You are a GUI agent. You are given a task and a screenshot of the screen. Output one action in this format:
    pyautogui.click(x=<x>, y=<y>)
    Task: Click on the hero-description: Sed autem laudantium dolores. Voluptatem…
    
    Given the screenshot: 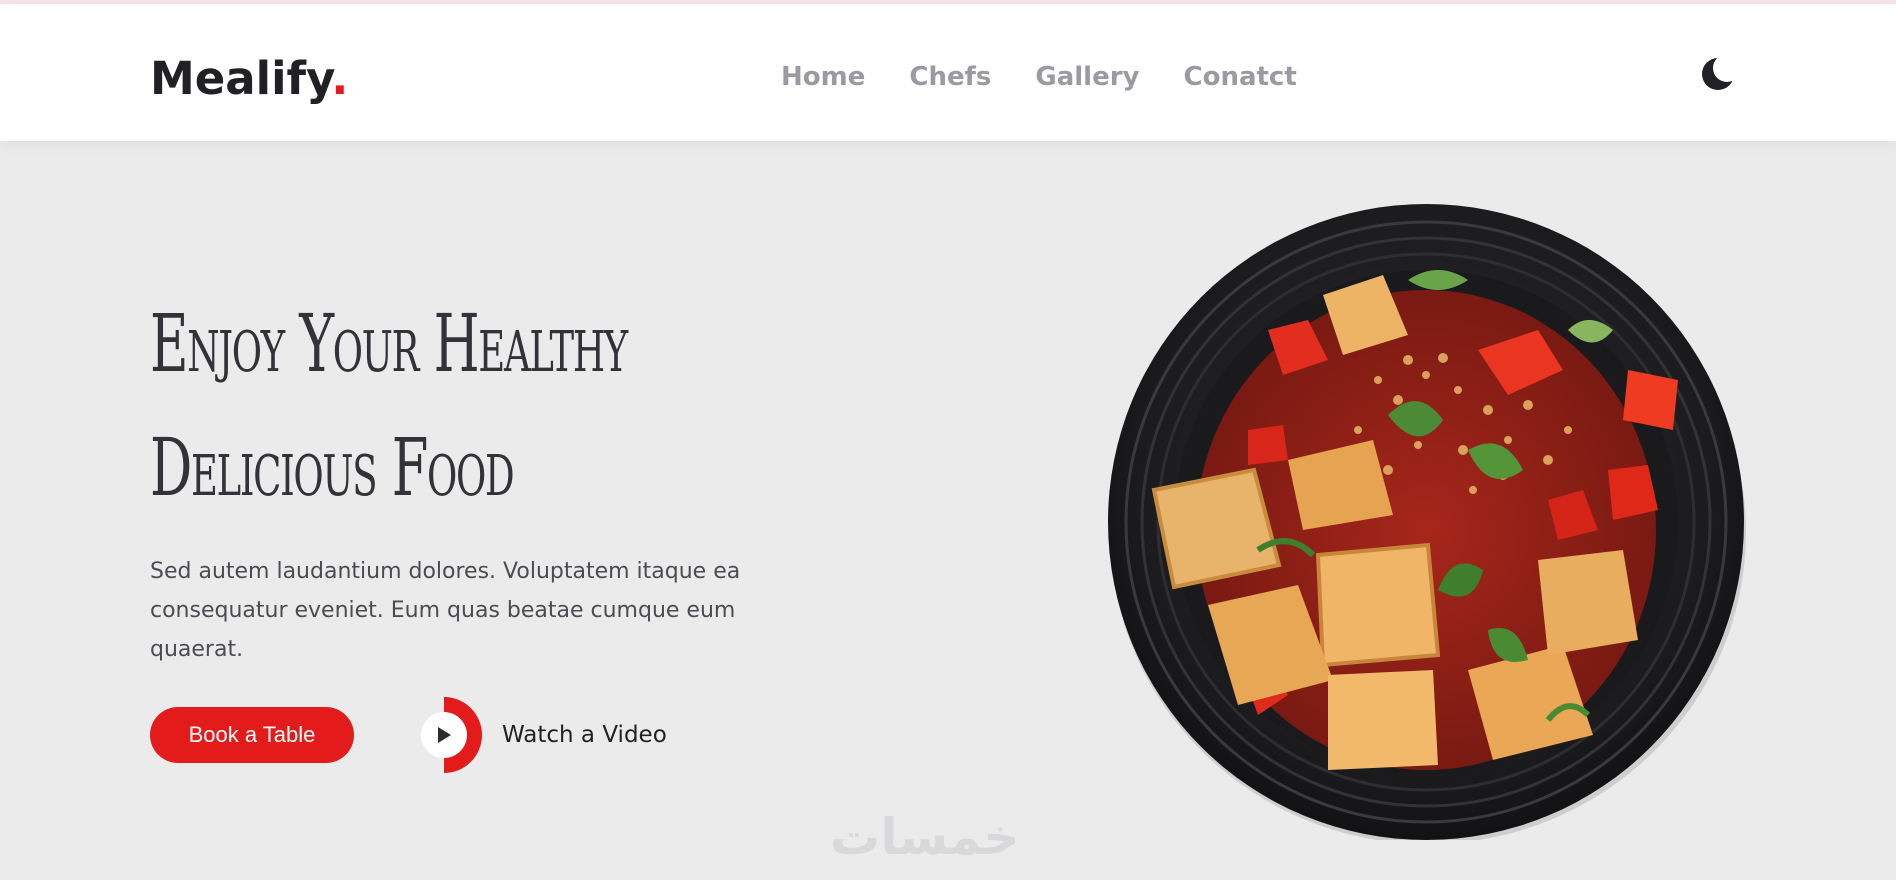 What is the action you would take?
    pyautogui.click(x=445, y=610)
    